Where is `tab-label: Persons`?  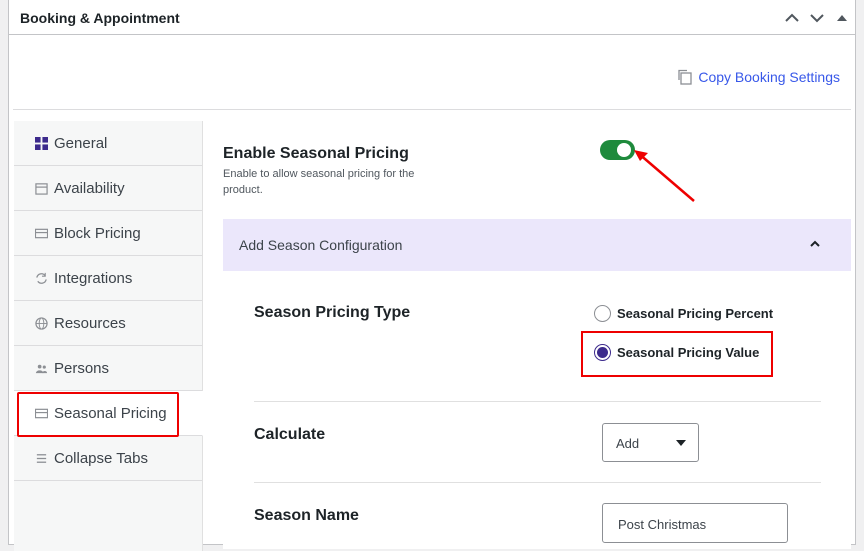 tab-label: Persons is located at coordinates (82, 368).